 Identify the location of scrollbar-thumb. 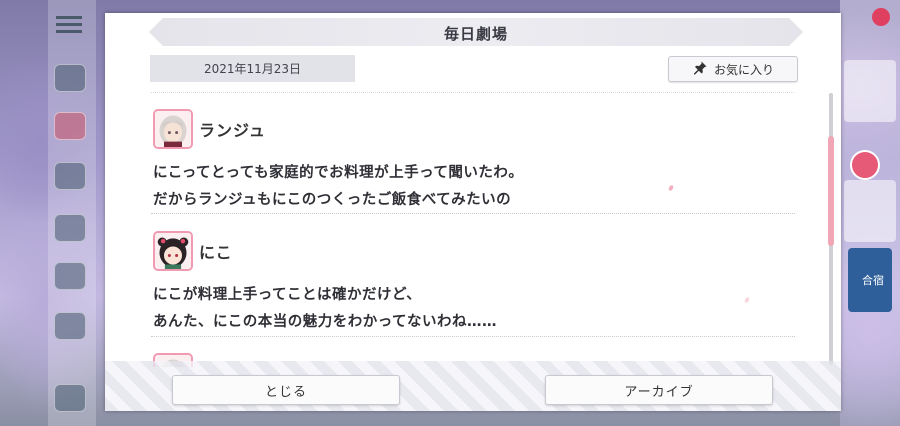
(831, 191).